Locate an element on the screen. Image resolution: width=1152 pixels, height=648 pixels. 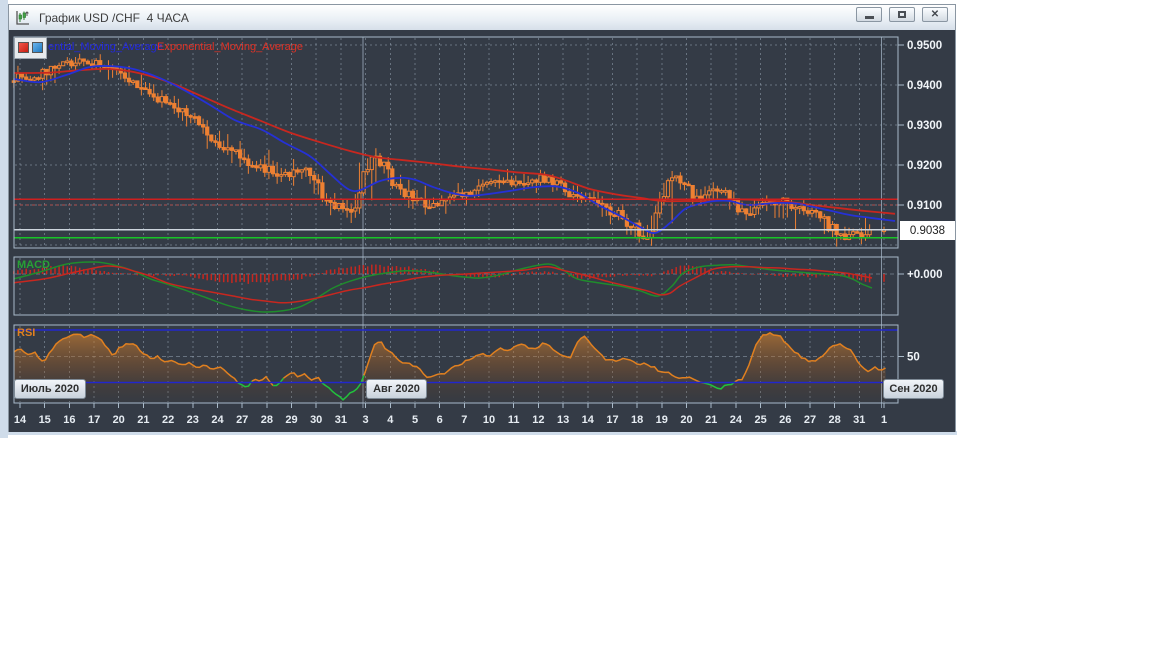
indicator-legend is located at coordinates (30, 48).